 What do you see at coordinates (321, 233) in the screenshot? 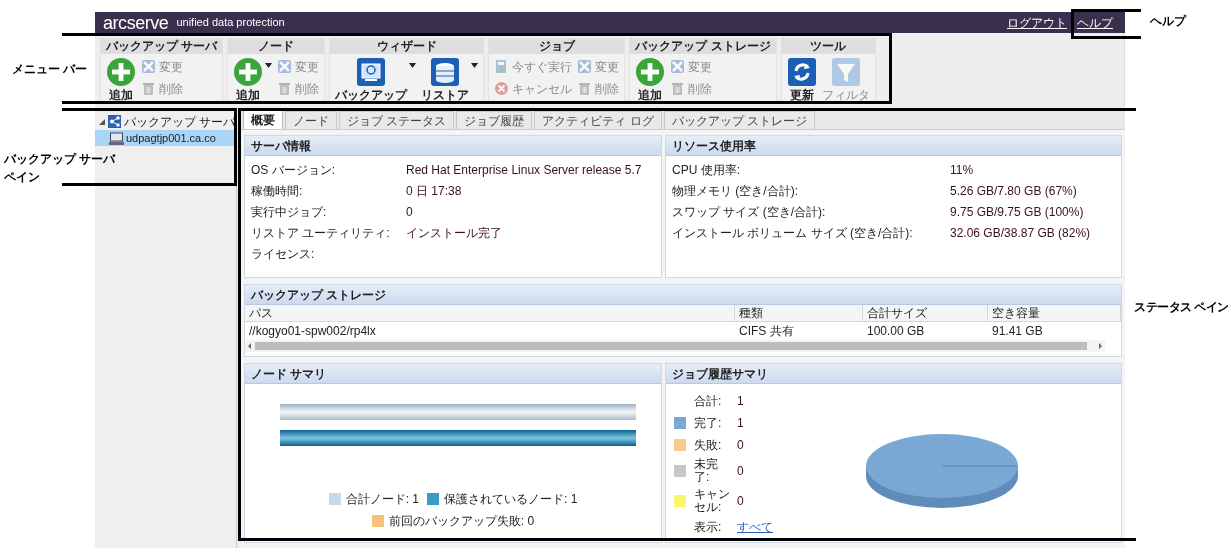
I see `field-label: リストア ユーティリティ:` at bounding box center [321, 233].